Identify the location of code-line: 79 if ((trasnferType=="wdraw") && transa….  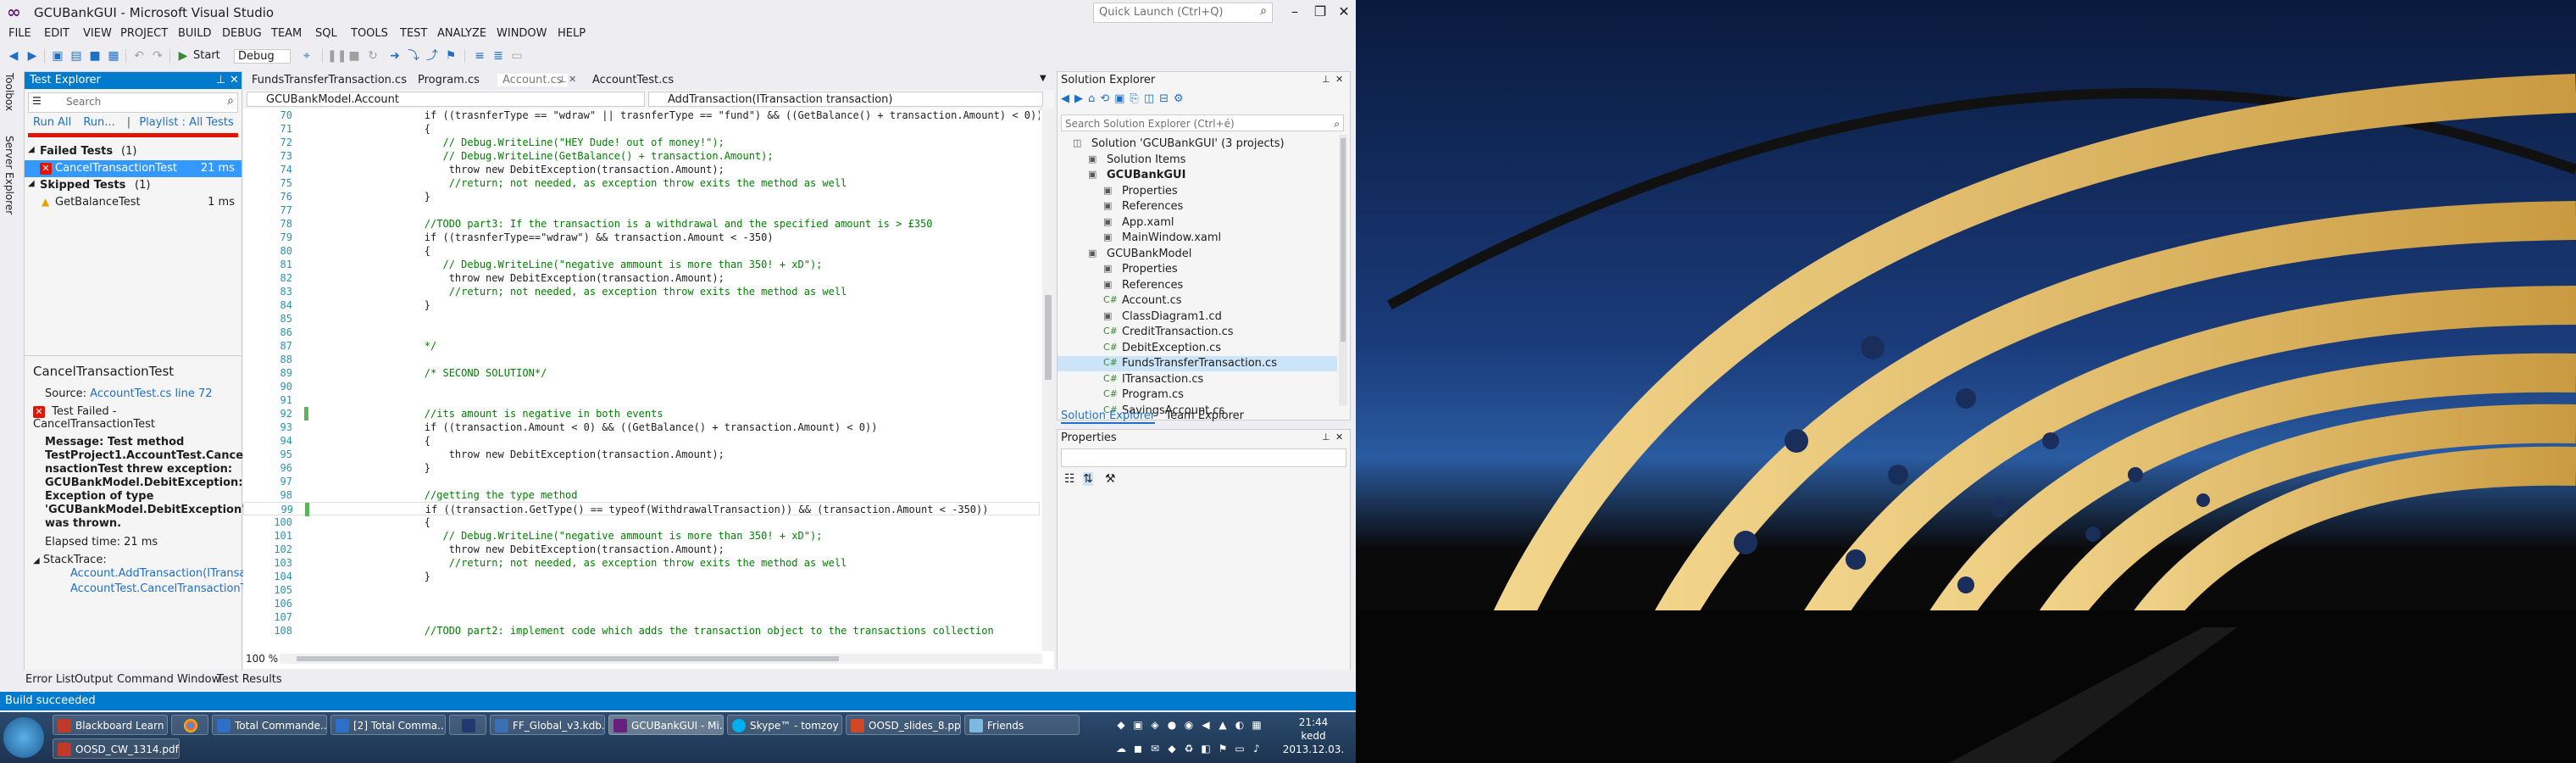
(641, 237).